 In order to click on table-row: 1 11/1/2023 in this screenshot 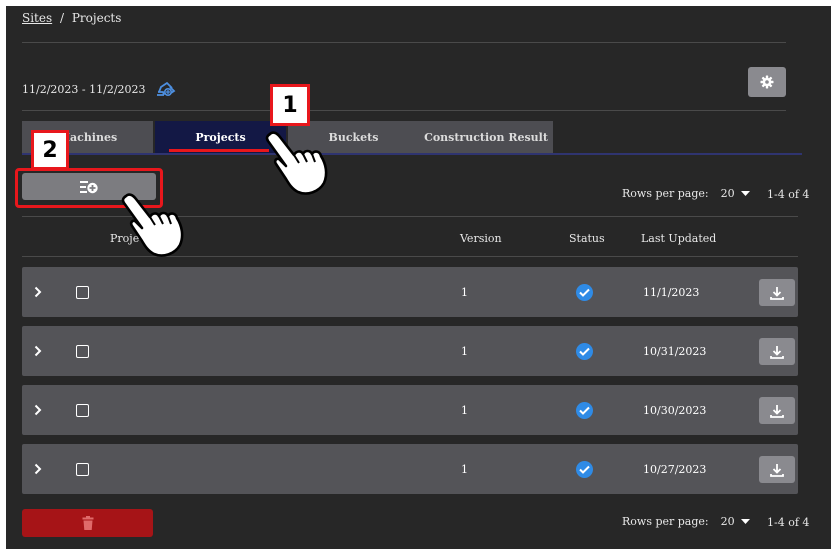, I will do `click(410, 292)`.